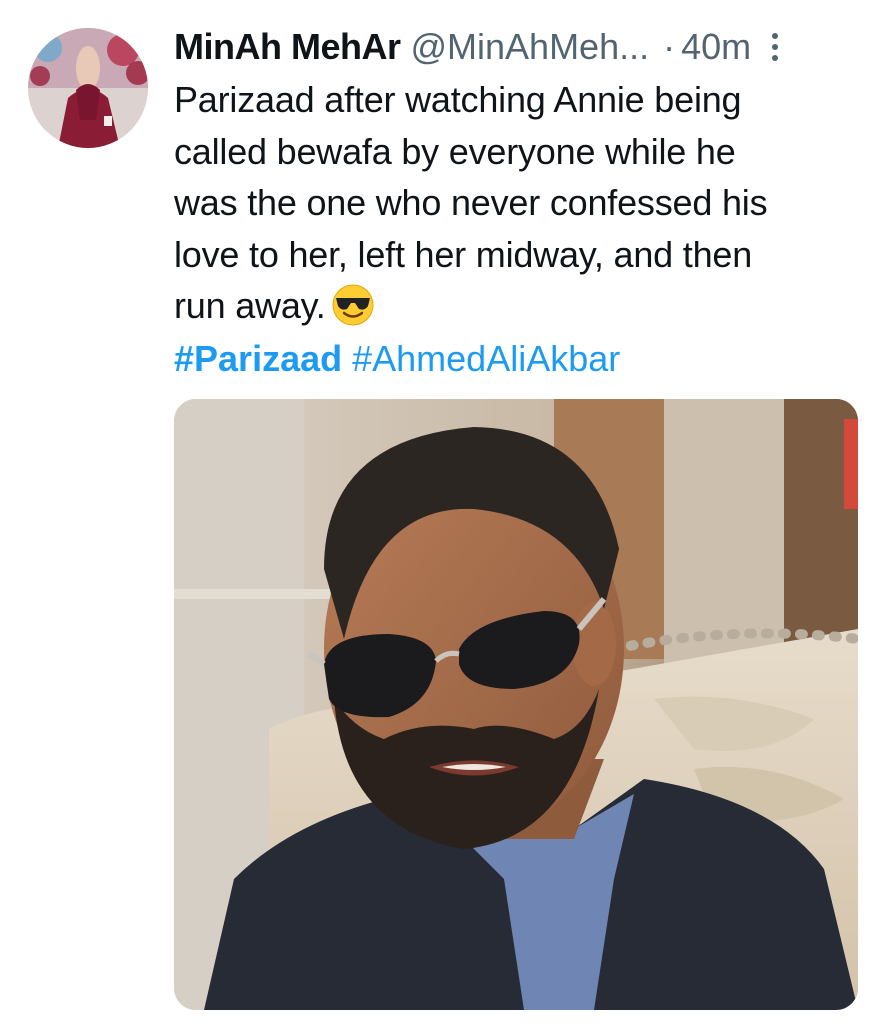 The width and height of the screenshot is (885, 1024). I want to click on avatar, so click(88, 88).